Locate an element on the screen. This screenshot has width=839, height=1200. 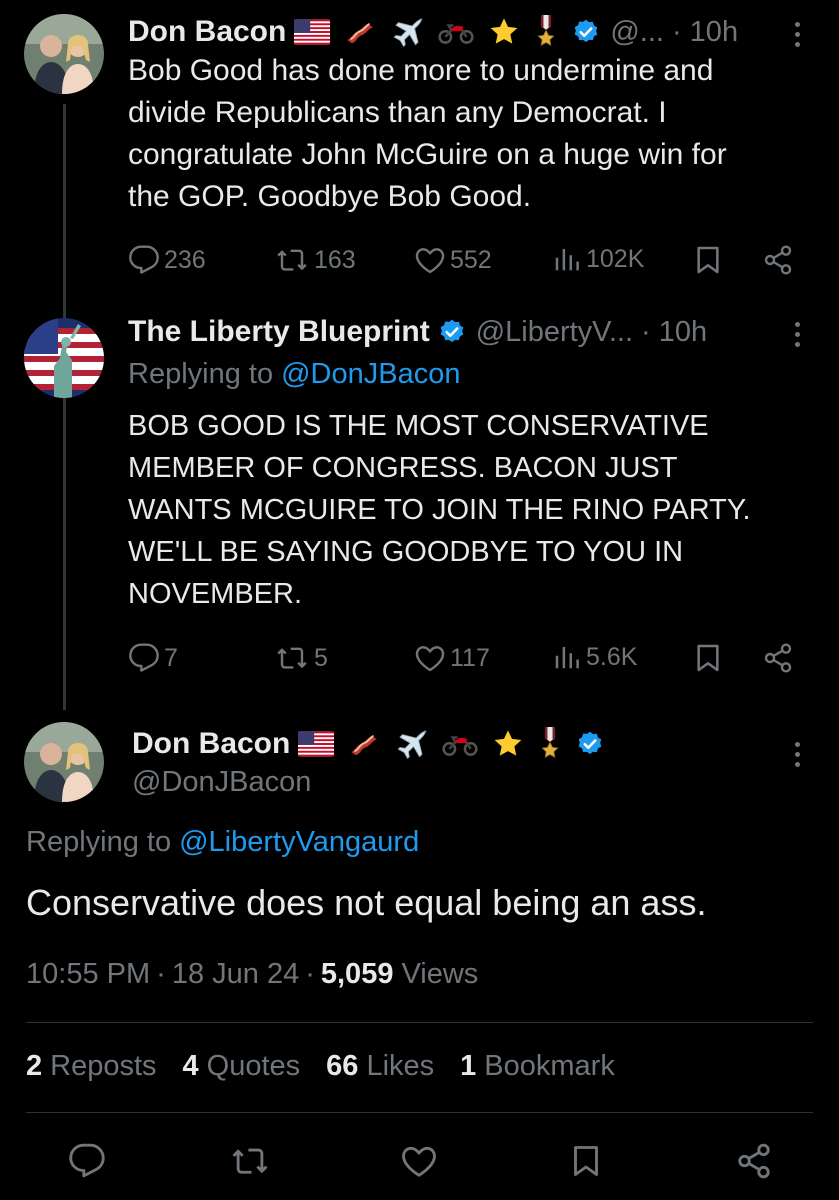
tweet1-action-bar: 236 163 552 102K is located at coordinates (463, 260).